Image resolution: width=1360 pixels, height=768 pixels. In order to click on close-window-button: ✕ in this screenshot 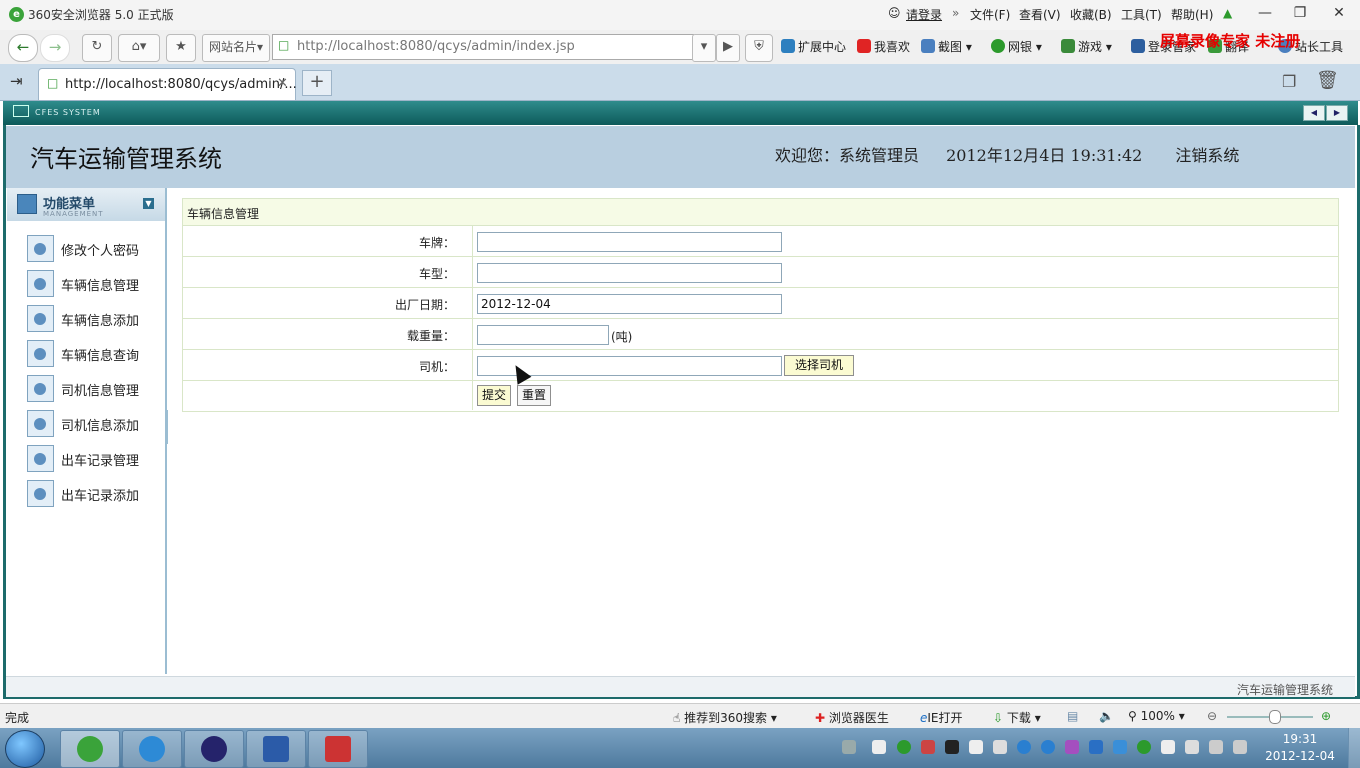, I will do `click(1339, 14)`.